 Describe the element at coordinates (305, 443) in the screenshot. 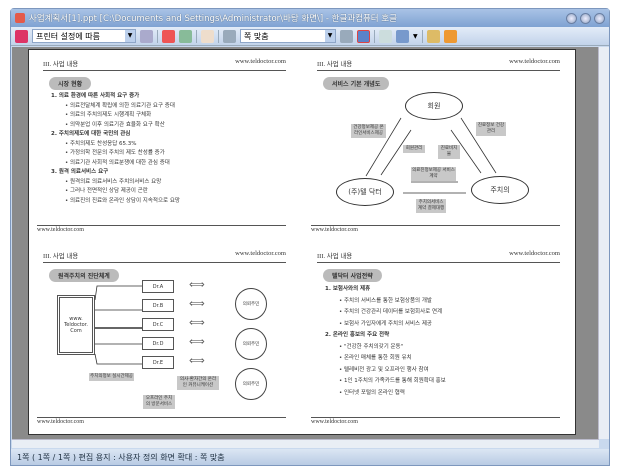

I see `horizontal-scrollbar` at that location.